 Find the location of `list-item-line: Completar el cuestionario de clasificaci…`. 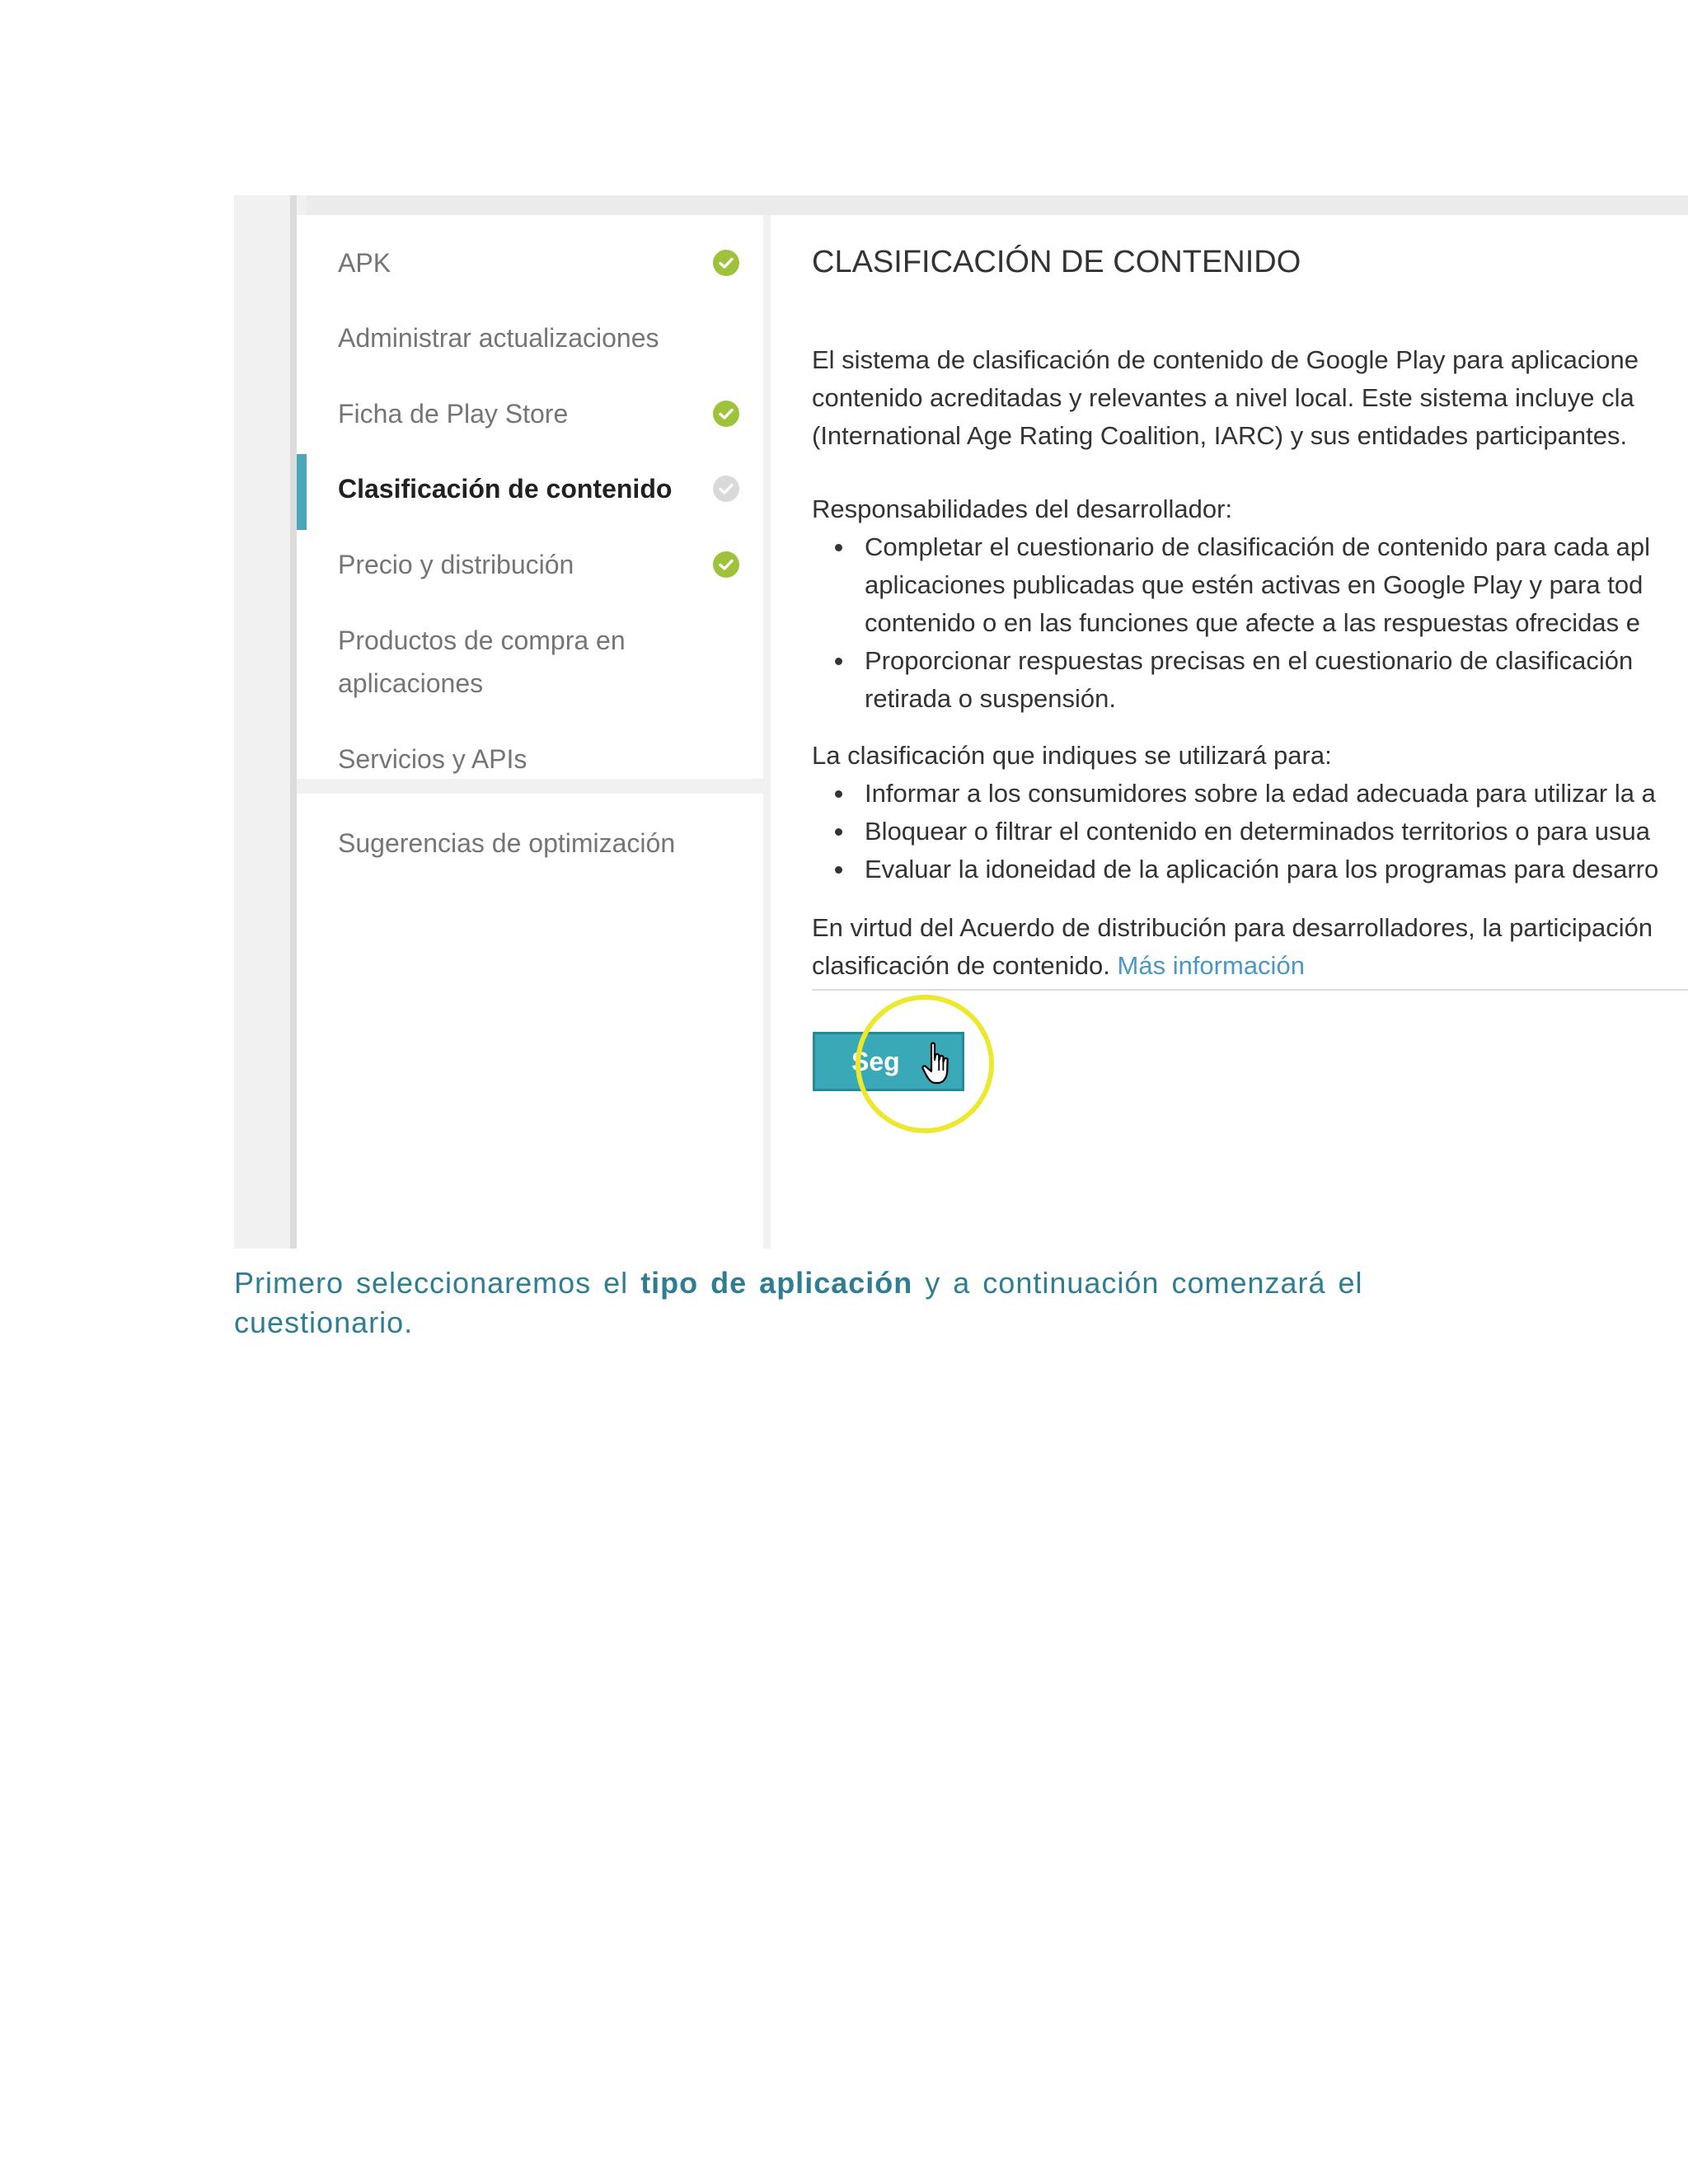

list-item-line: Completar el cuestionario de clasificaci… is located at coordinates (1257, 546).